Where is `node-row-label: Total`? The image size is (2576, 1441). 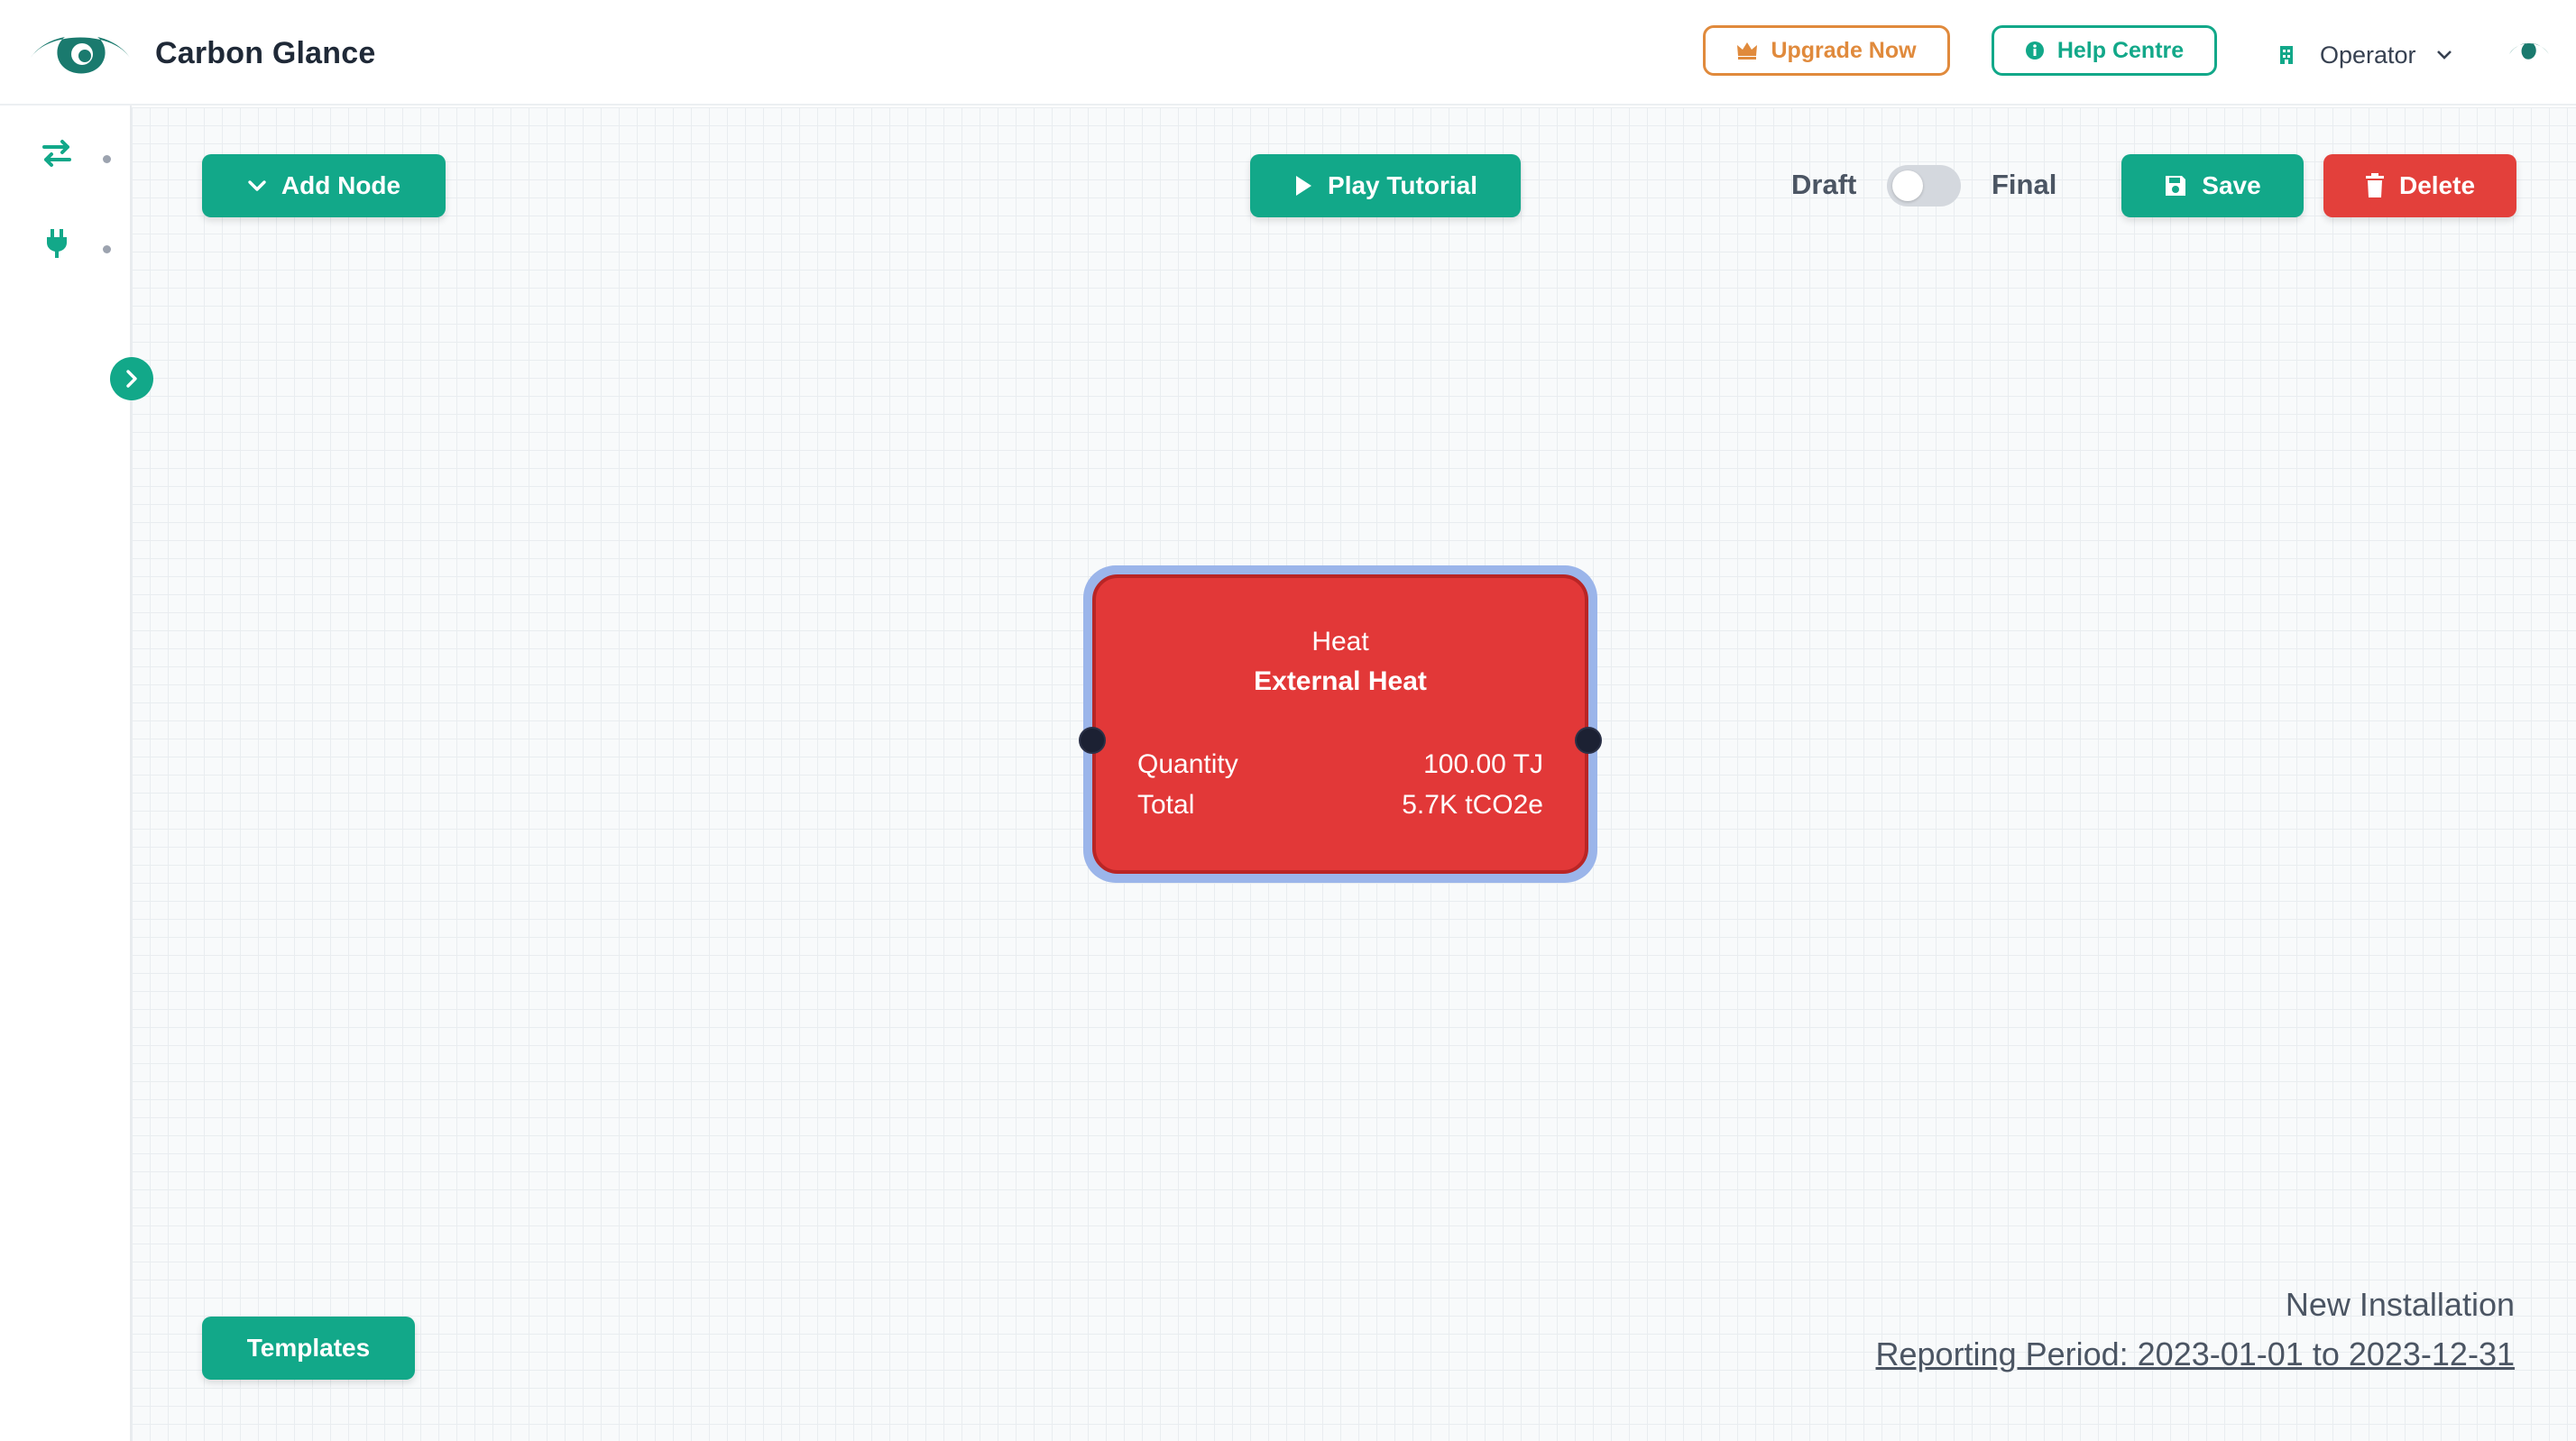
node-row-label: Total is located at coordinates (1166, 805).